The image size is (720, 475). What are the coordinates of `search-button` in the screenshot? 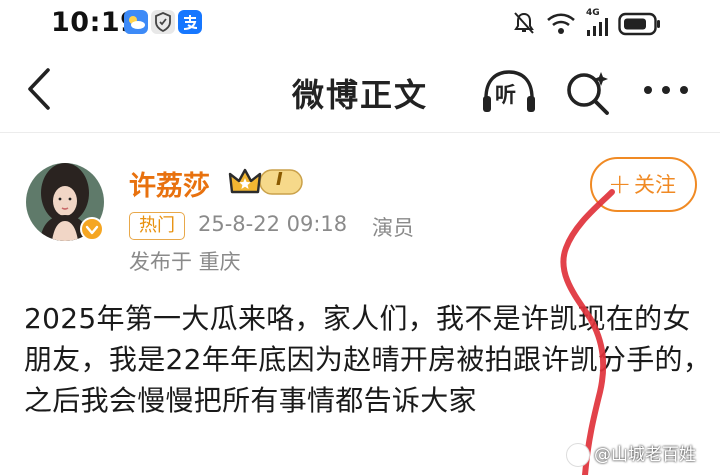 It's located at (588, 93).